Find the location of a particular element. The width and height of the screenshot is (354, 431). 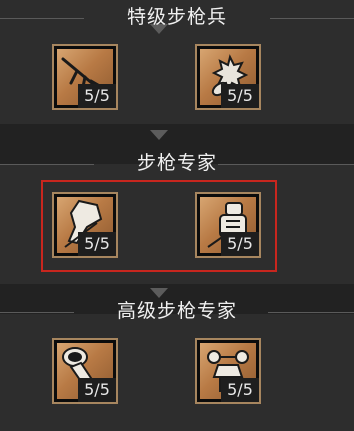

tier-title: 高级步枪专家 is located at coordinates (176, 311).